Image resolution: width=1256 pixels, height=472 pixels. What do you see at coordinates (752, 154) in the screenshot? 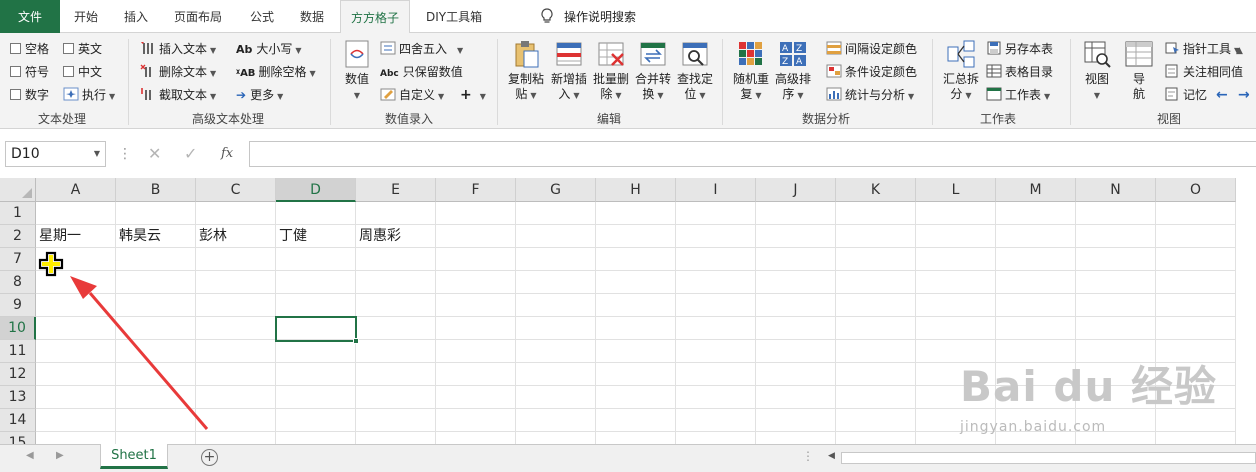
I see `formula-input` at bounding box center [752, 154].